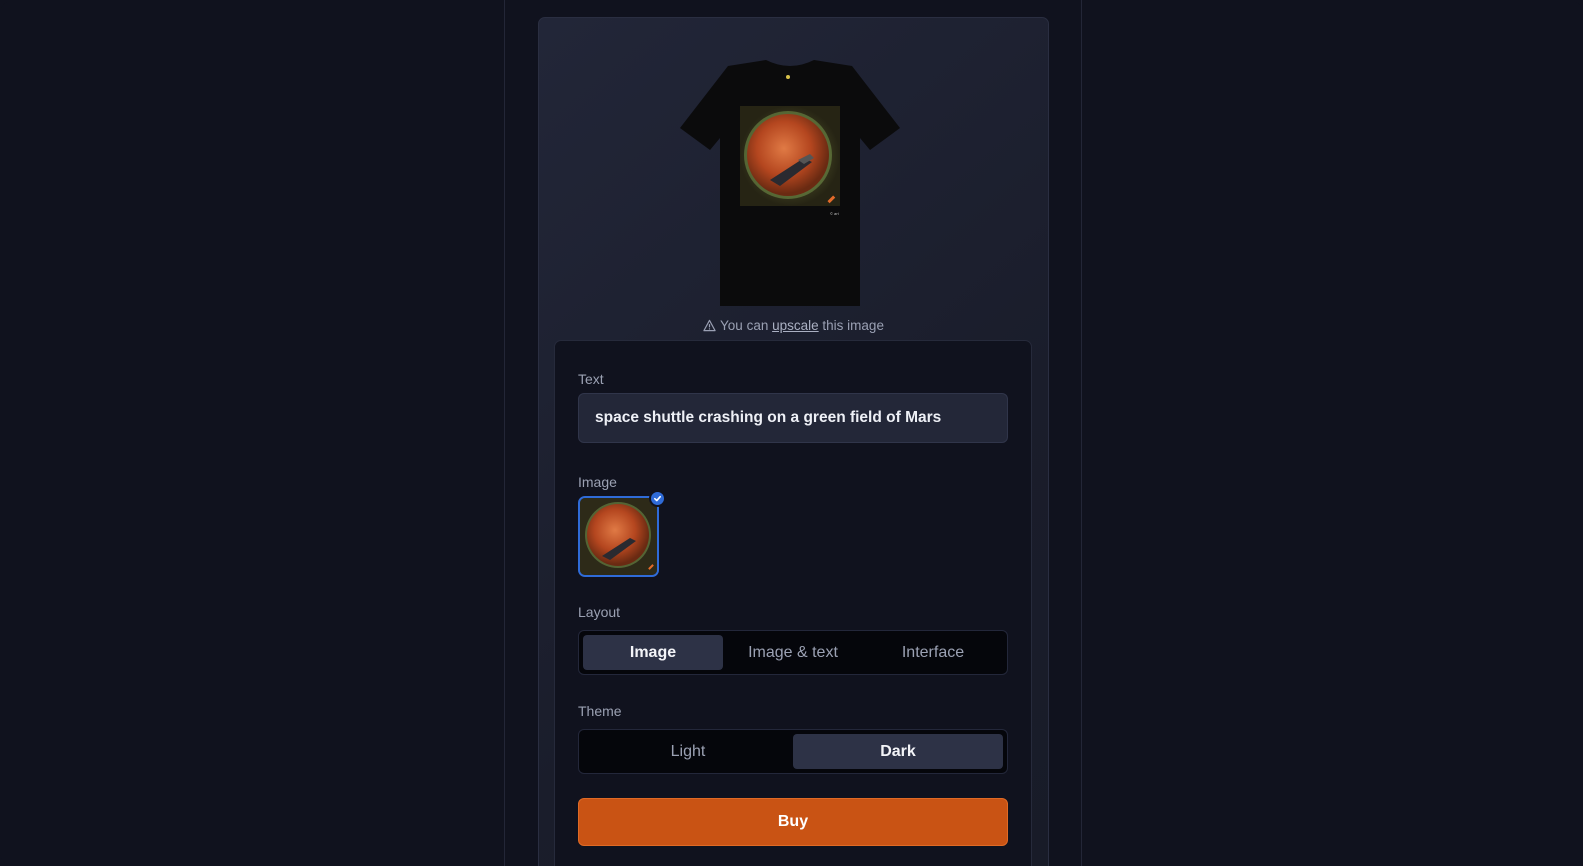  What do you see at coordinates (657, 498) in the screenshot?
I see `selected-check-icon` at bounding box center [657, 498].